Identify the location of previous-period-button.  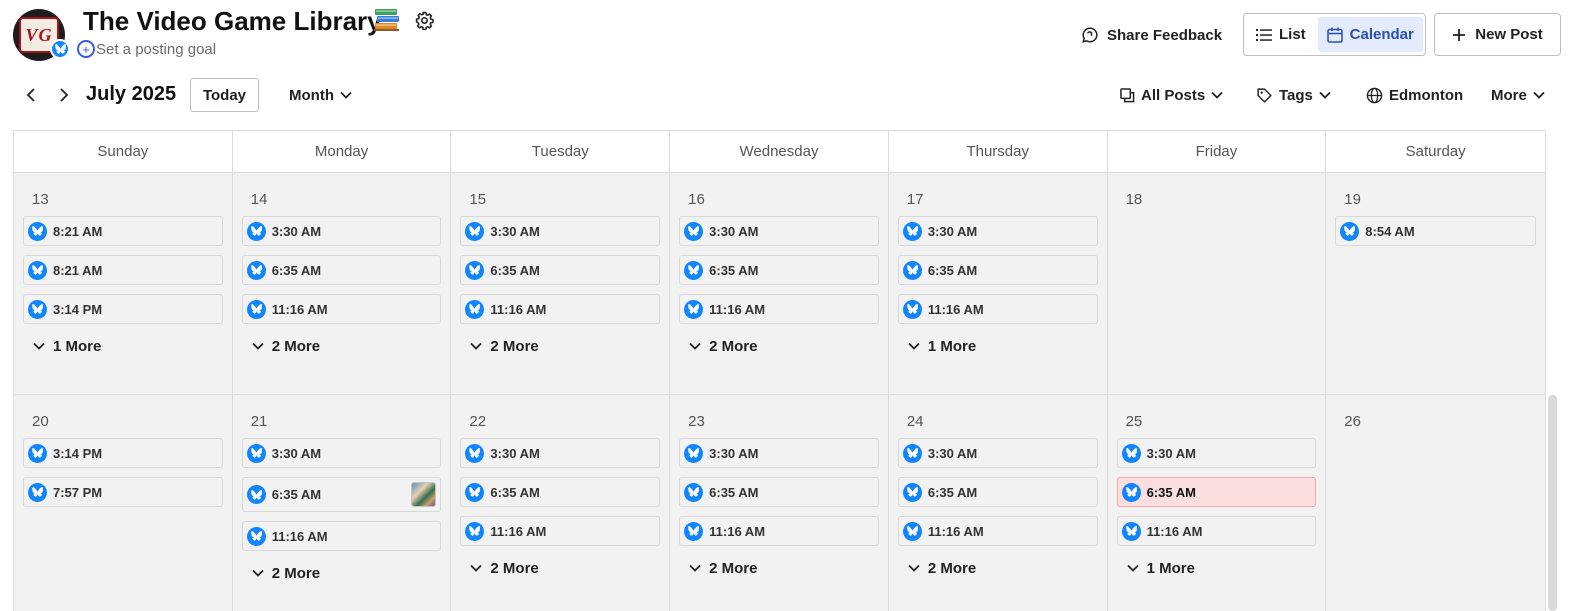
(31, 95).